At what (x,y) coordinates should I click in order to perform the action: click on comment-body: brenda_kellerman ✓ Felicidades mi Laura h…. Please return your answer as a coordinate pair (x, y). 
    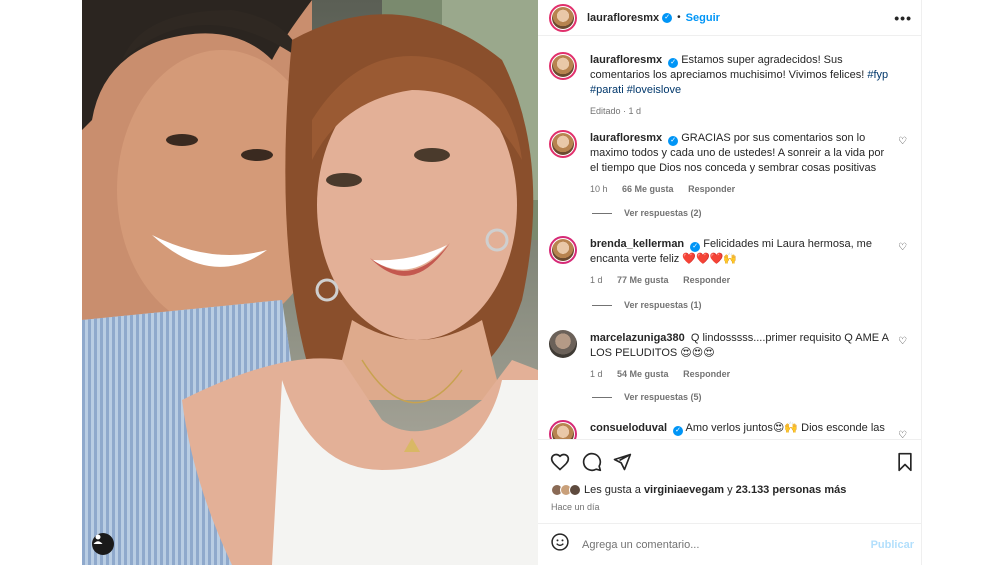
    Looking at the image, I should click on (740, 262).